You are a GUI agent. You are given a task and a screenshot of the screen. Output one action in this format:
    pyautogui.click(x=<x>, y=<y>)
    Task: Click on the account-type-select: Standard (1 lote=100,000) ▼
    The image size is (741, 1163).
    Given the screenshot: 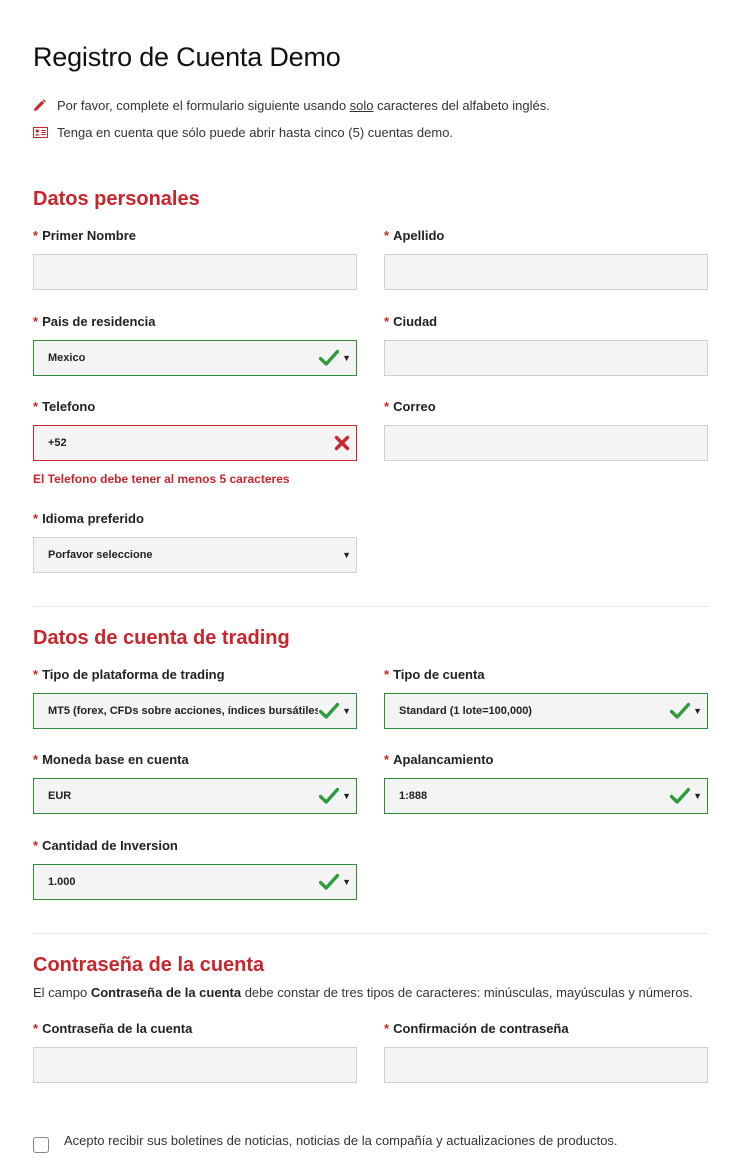 What is the action you would take?
    pyautogui.click(x=546, y=711)
    